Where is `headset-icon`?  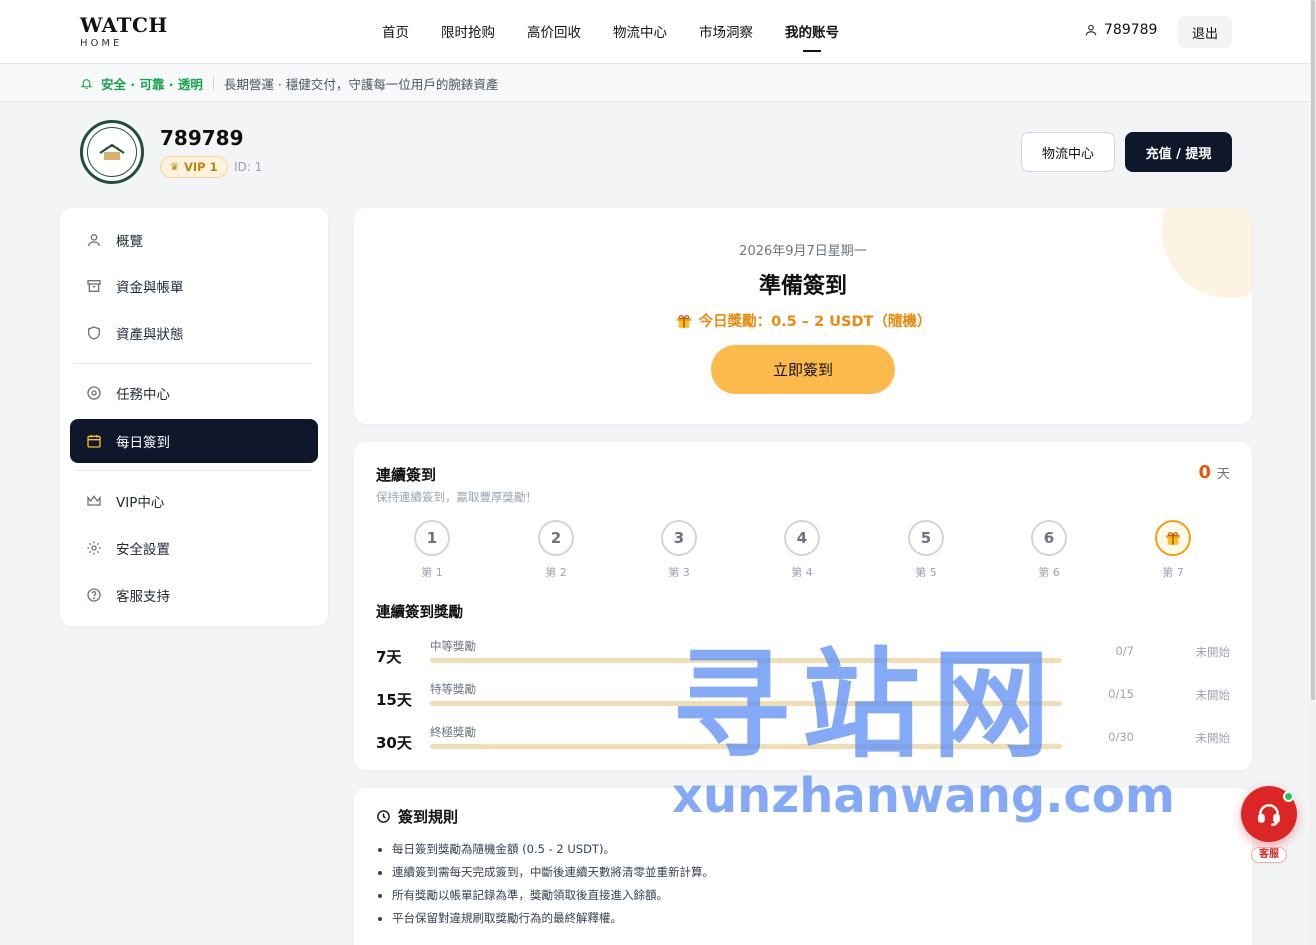
headset-icon is located at coordinates (1269, 815).